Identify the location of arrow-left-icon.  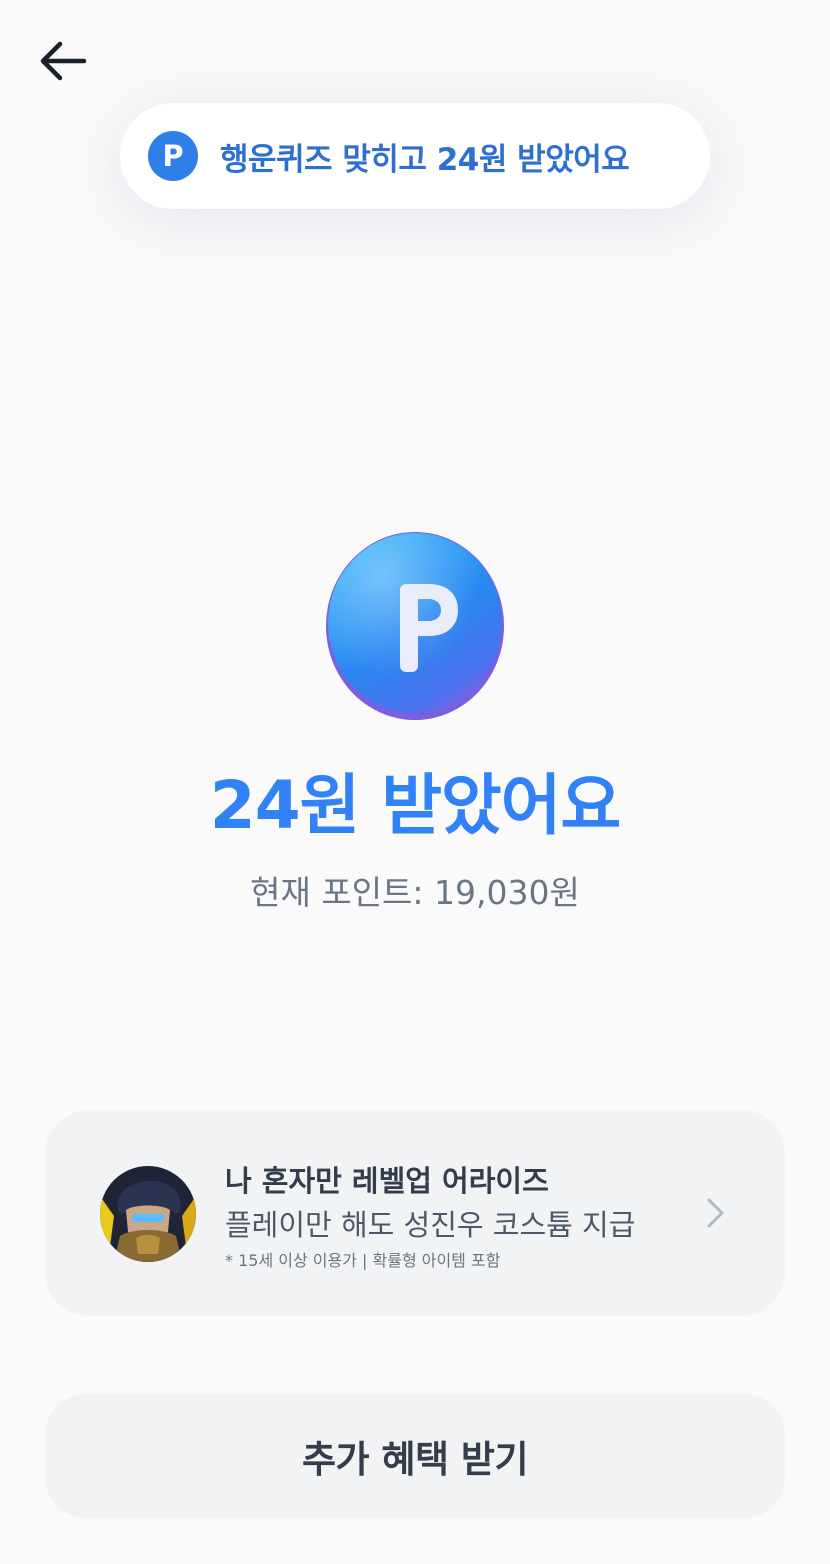
(63, 61).